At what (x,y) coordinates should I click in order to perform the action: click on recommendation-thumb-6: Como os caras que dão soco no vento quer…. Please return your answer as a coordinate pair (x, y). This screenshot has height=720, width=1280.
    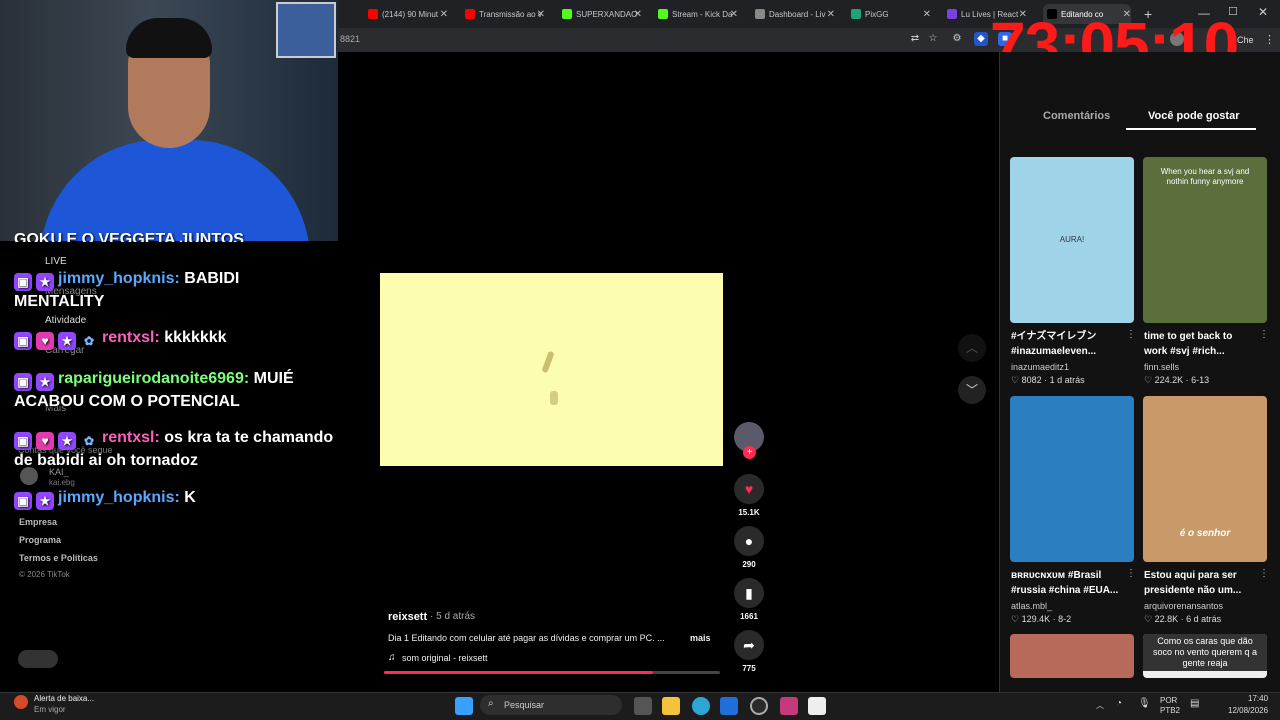
    Looking at the image, I should click on (1205, 656).